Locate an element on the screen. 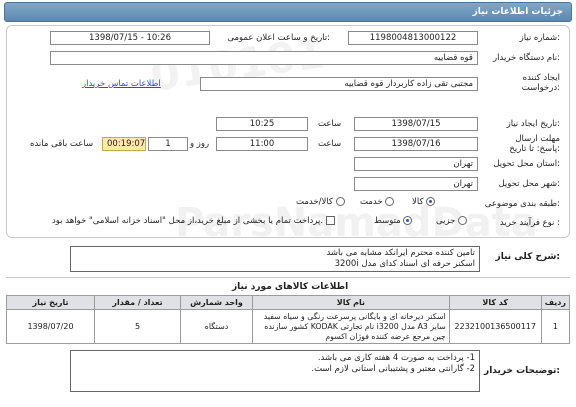 Image resolution: width=576 pixels, height=407 pixels. col-name: نام کالا is located at coordinates (351, 302).